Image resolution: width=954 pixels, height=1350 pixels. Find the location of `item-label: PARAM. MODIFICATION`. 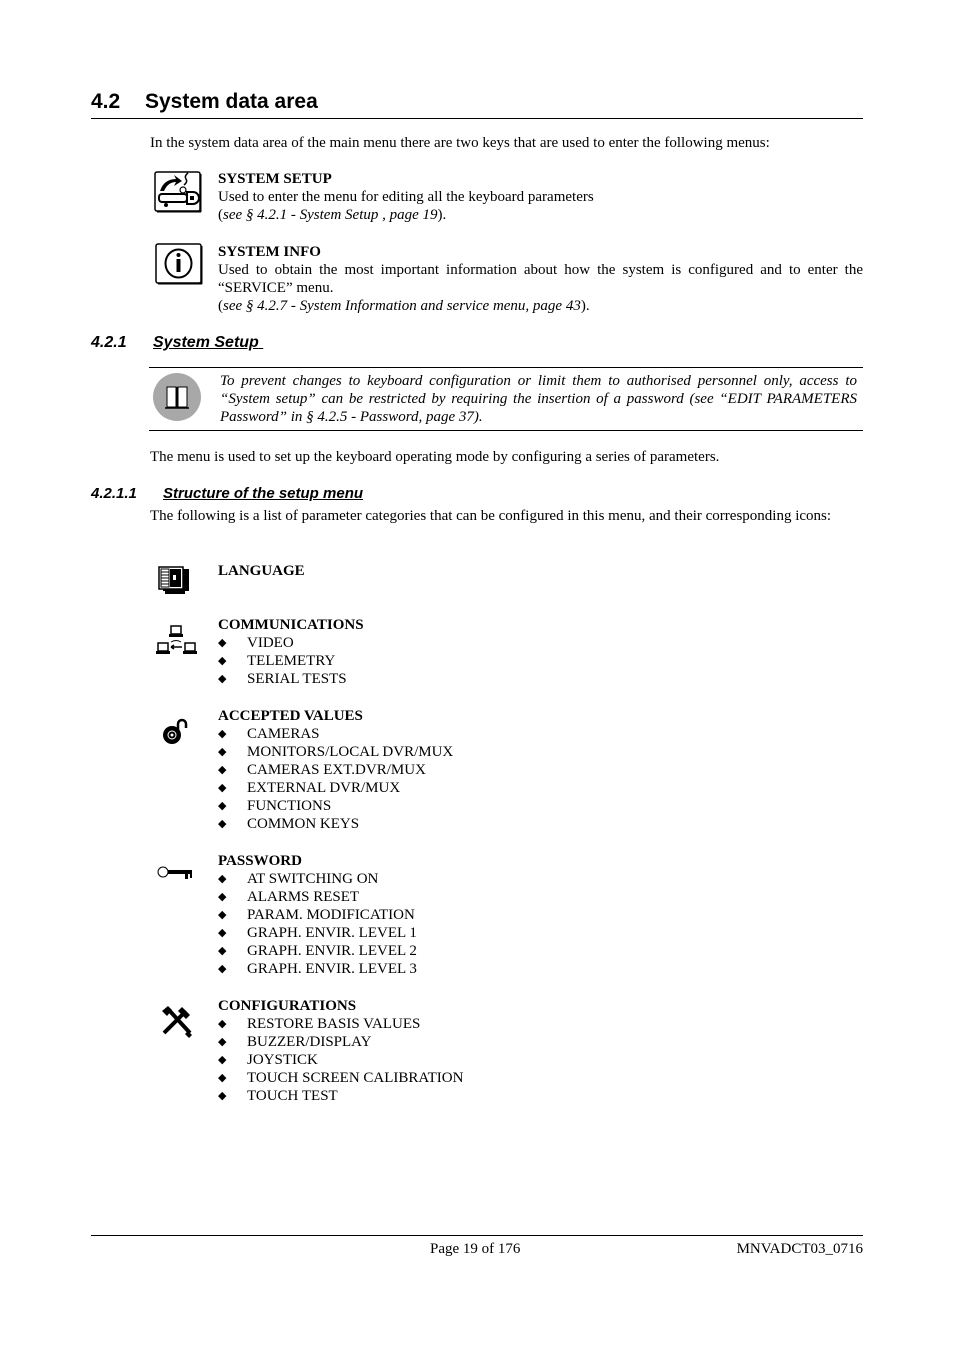

item-label: PARAM. MODIFICATION is located at coordinates (331, 915).